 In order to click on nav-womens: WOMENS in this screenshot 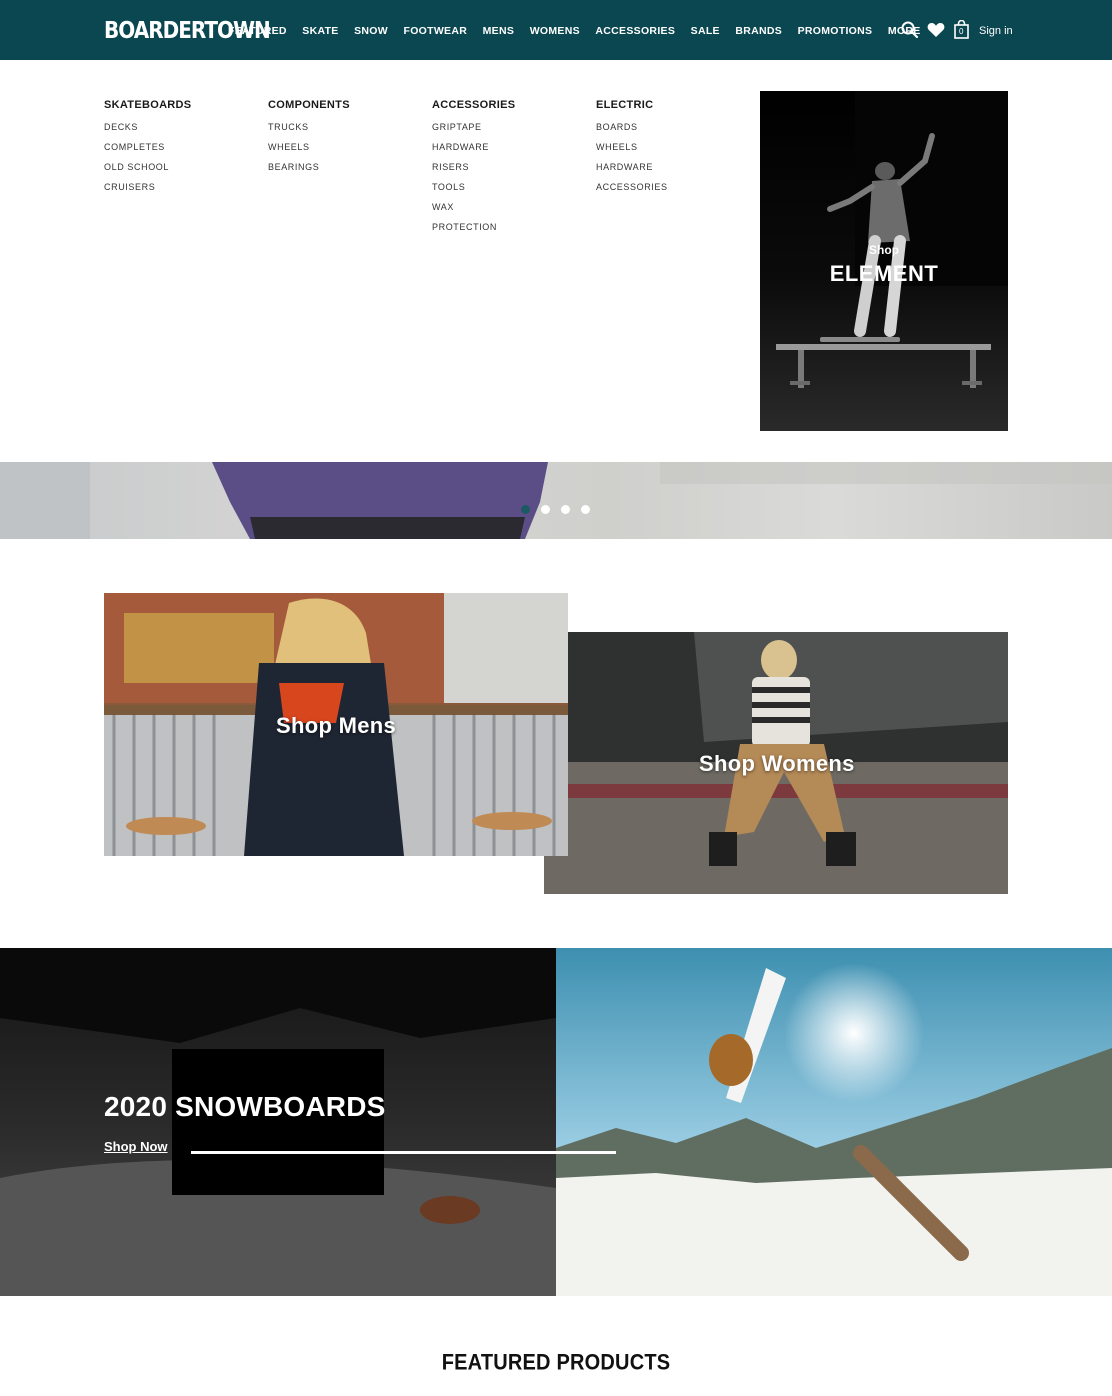, I will do `click(555, 31)`.